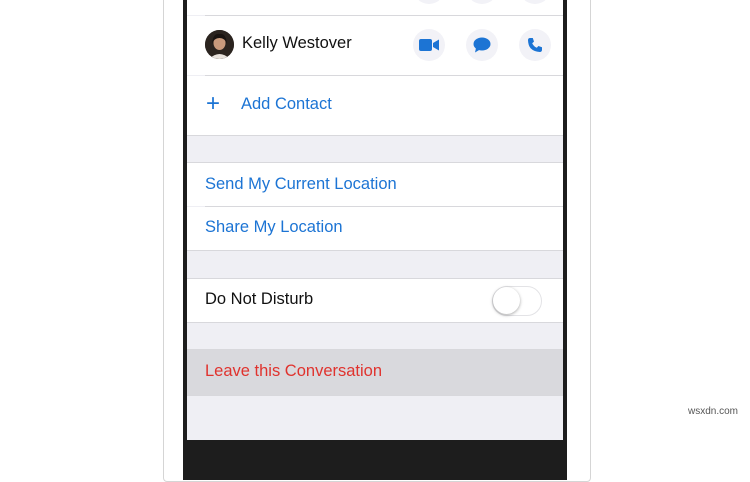  What do you see at coordinates (297, 43) in the screenshot?
I see `contact-name: Kelly Westover` at bounding box center [297, 43].